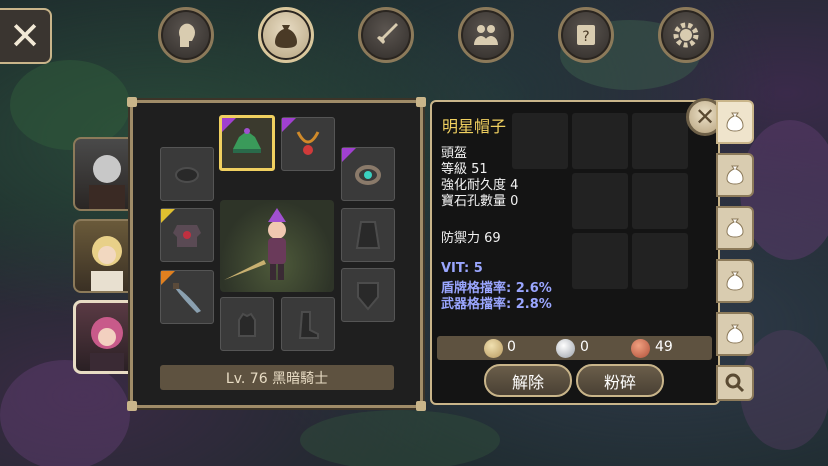  I want to click on cloak-icon, so click(368, 235).